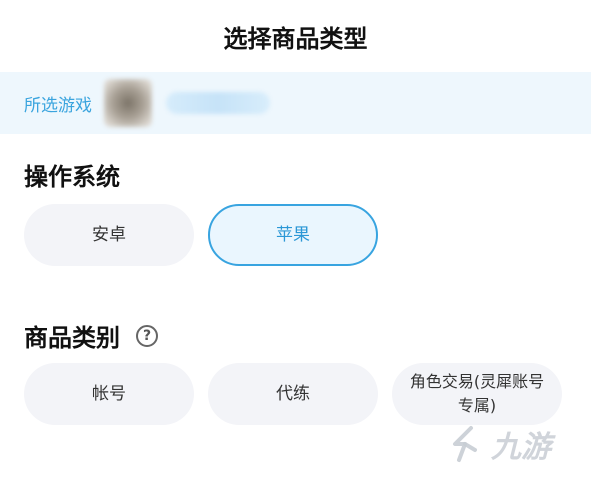 This screenshot has width=591, height=500. What do you see at coordinates (293, 394) in the screenshot?
I see `category-option-boosting: 代练` at bounding box center [293, 394].